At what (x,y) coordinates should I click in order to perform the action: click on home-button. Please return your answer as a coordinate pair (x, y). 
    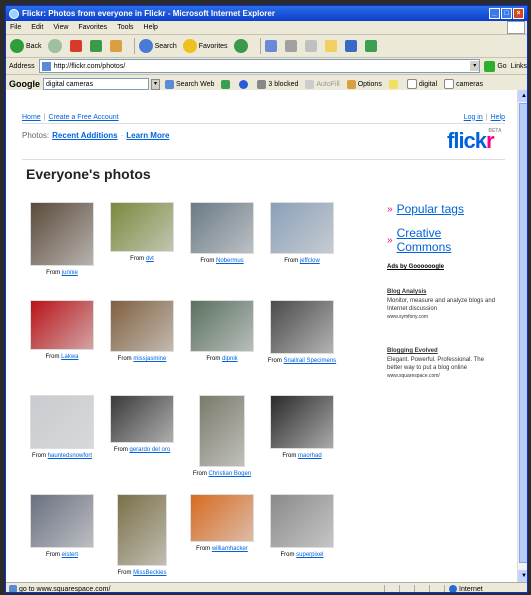
    Looking at the image, I should click on (116, 46).